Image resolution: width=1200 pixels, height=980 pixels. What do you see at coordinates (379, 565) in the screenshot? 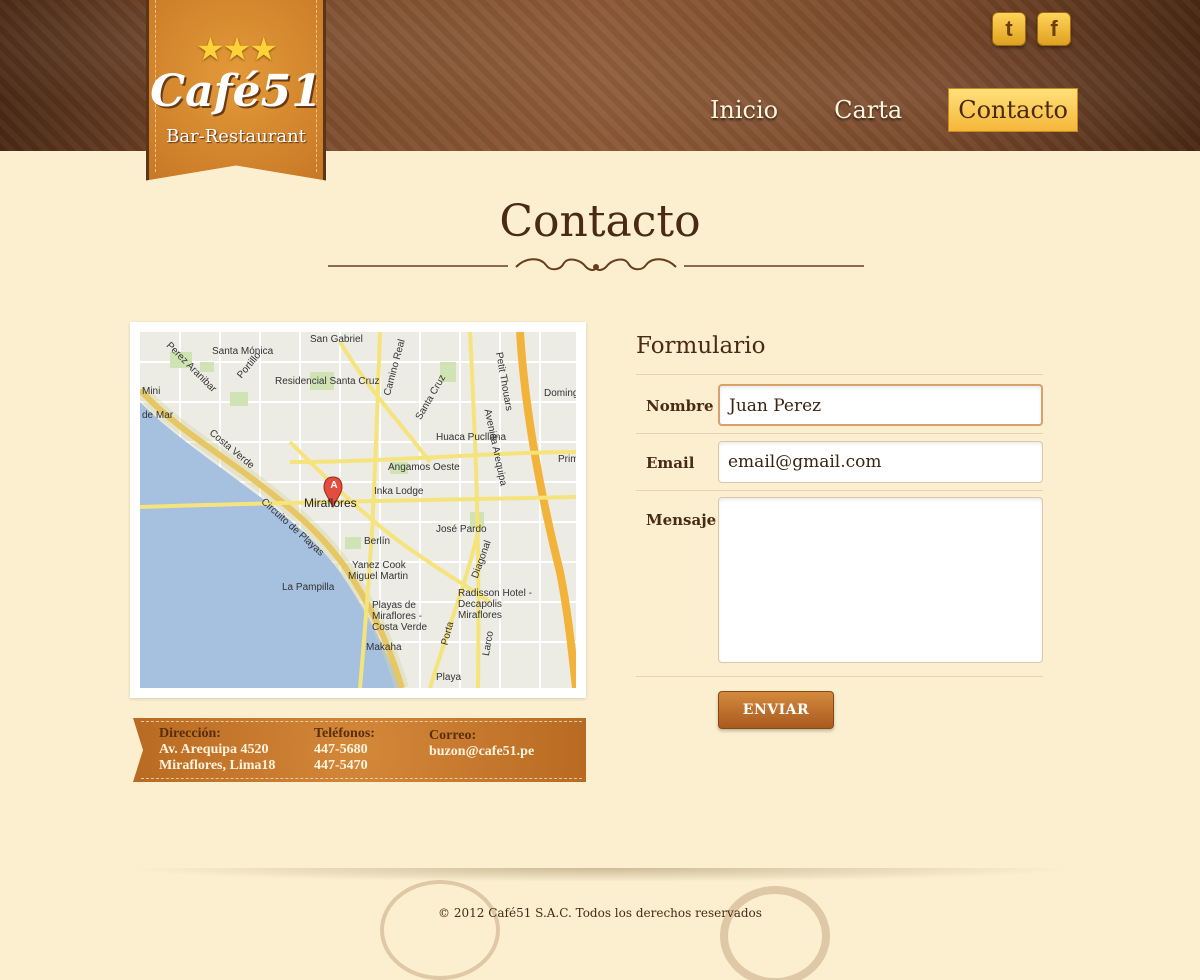
I see `map-label: Yanez Cook` at bounding box center [379, 565].